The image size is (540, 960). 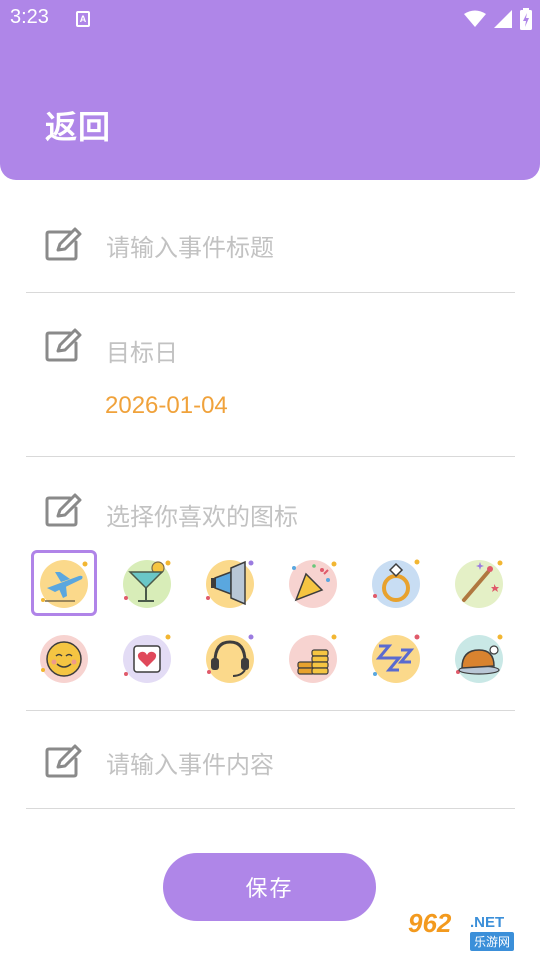 I want to click on heart-card-icon, so click(x=147, y=658).